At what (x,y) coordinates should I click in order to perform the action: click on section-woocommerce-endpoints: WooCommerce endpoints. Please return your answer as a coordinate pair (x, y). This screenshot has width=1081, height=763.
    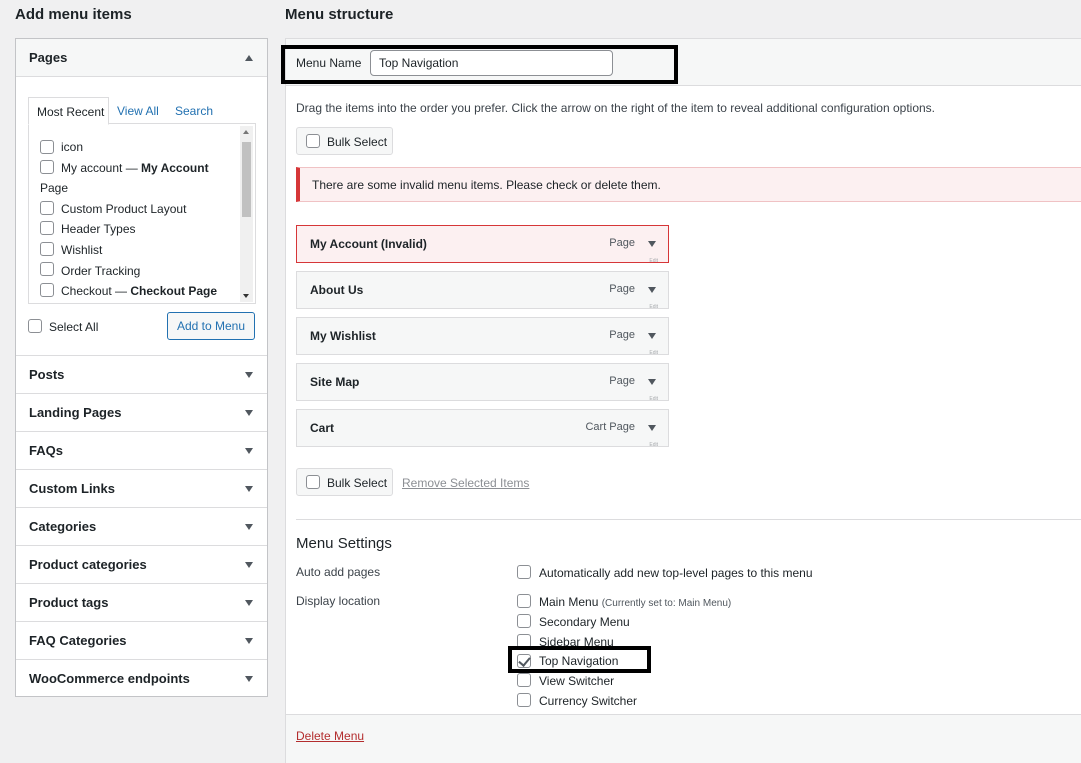
    Looking at the image, I should click on (141, 678).